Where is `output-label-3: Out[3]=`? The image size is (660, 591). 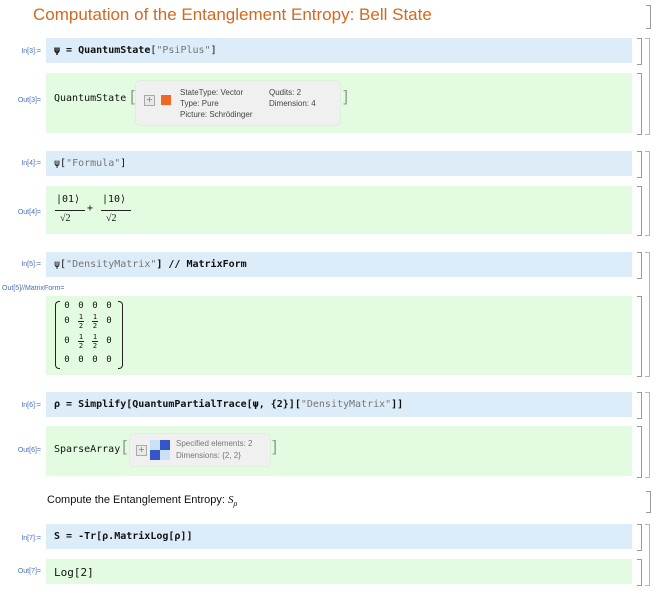
output-label-3: Out[3]= is located at coordinates (29, 100).